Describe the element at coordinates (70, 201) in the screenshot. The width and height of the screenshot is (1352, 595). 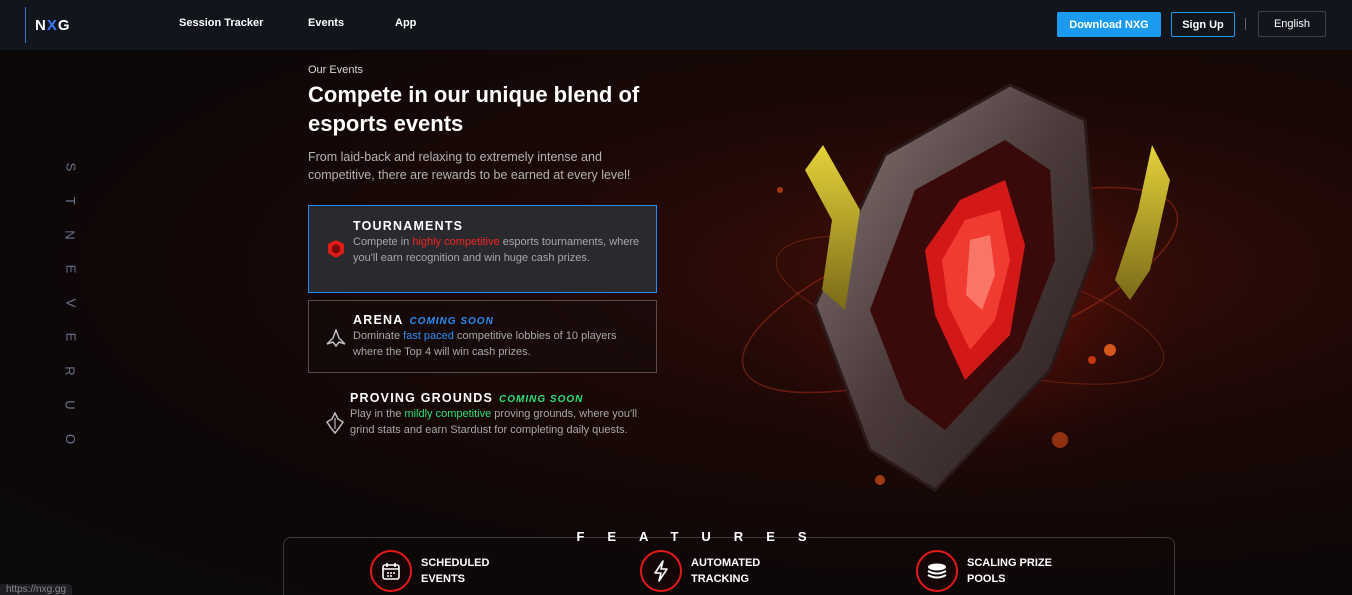
I see `vertical-letter: T` at that location.